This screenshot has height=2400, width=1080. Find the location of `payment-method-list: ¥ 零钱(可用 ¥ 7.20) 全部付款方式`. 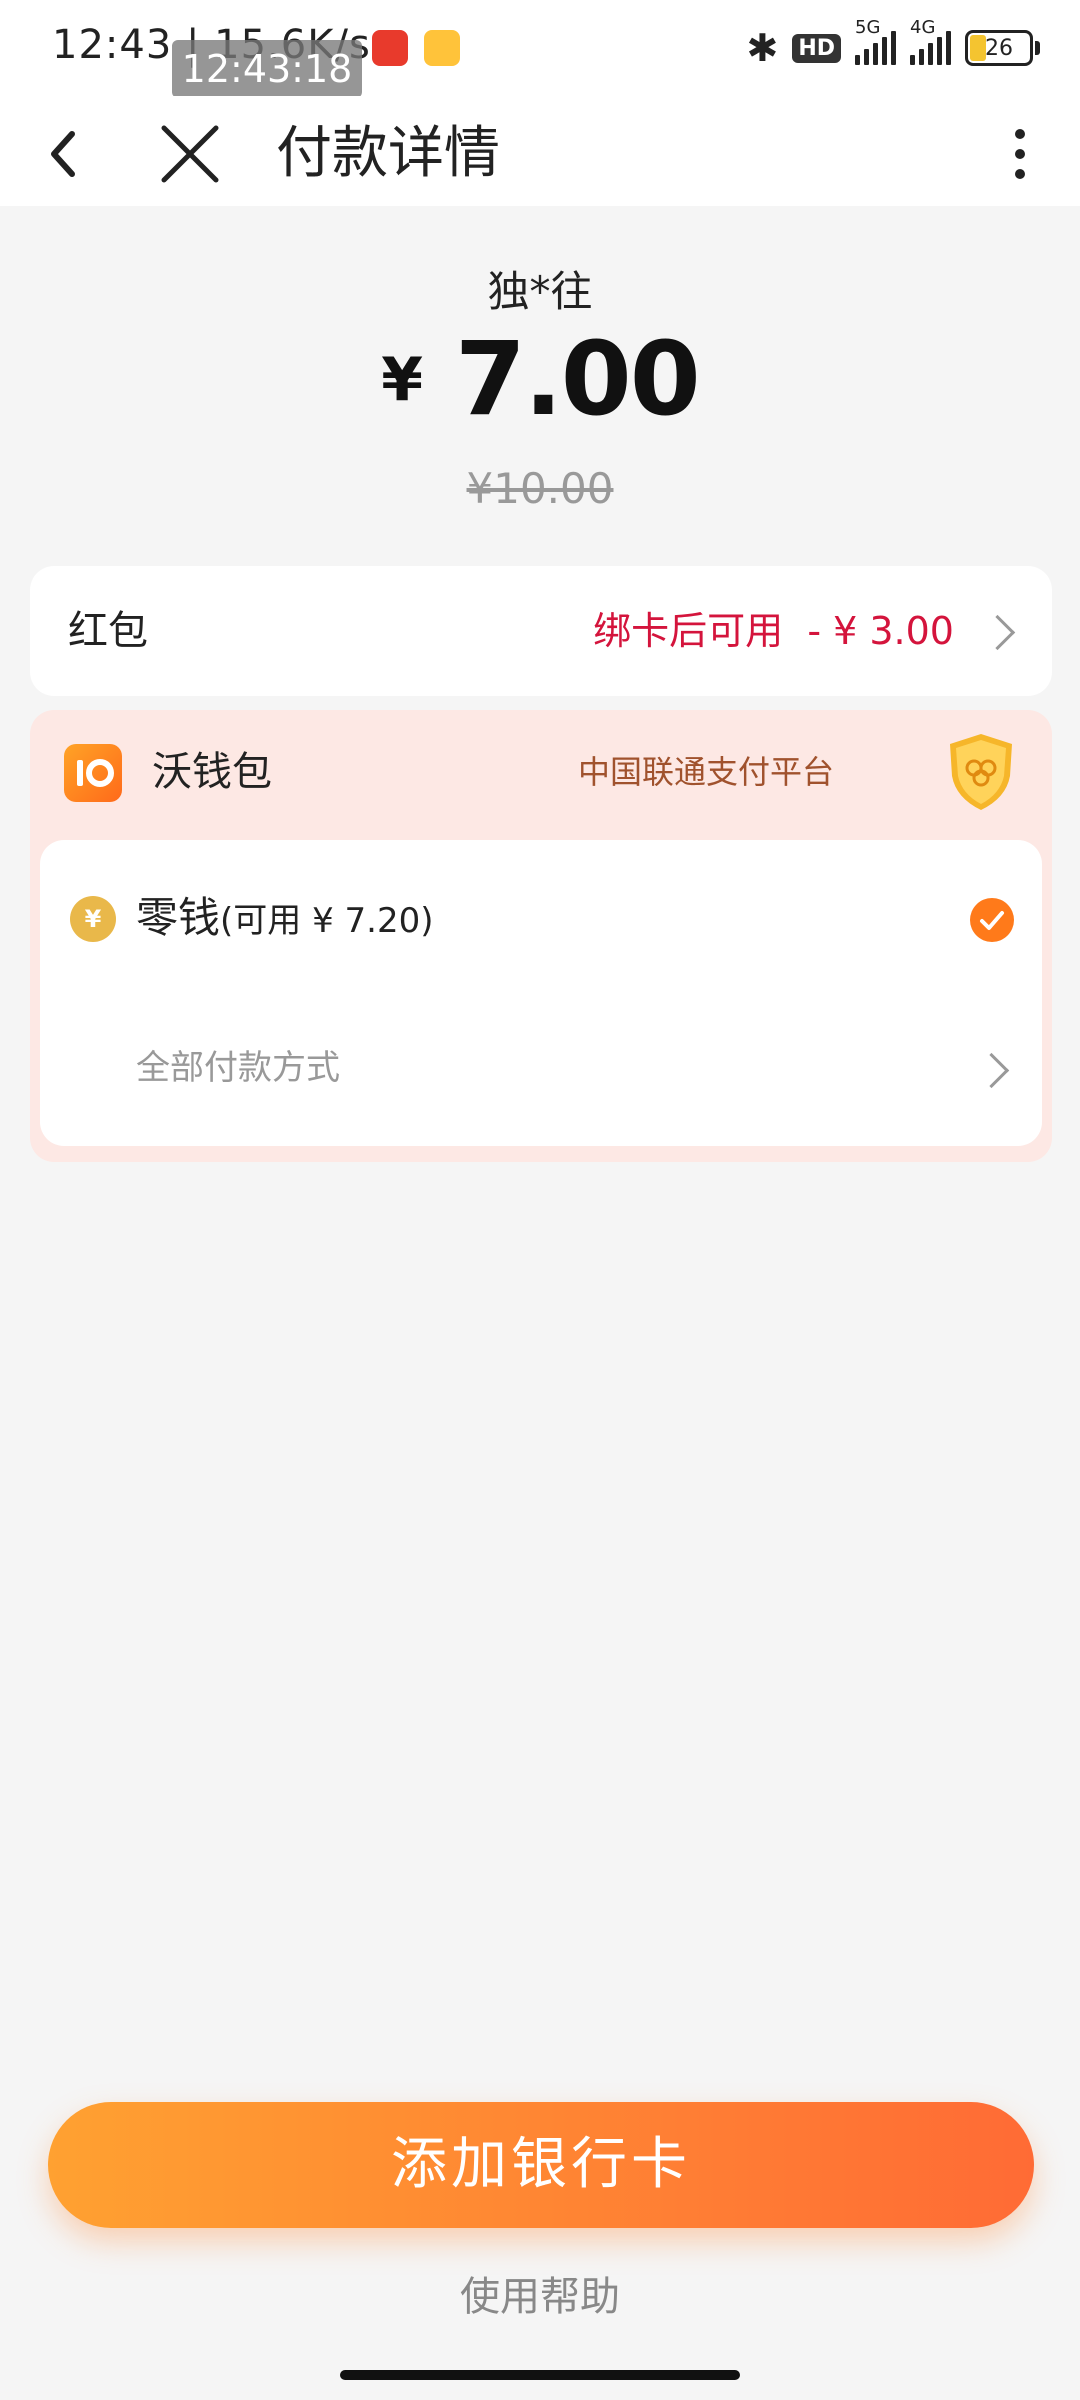

payment-method-list: ¥ 零钱(可用 ¥ 7.20) 全部付款方式 is located at coordinates (541, 993).